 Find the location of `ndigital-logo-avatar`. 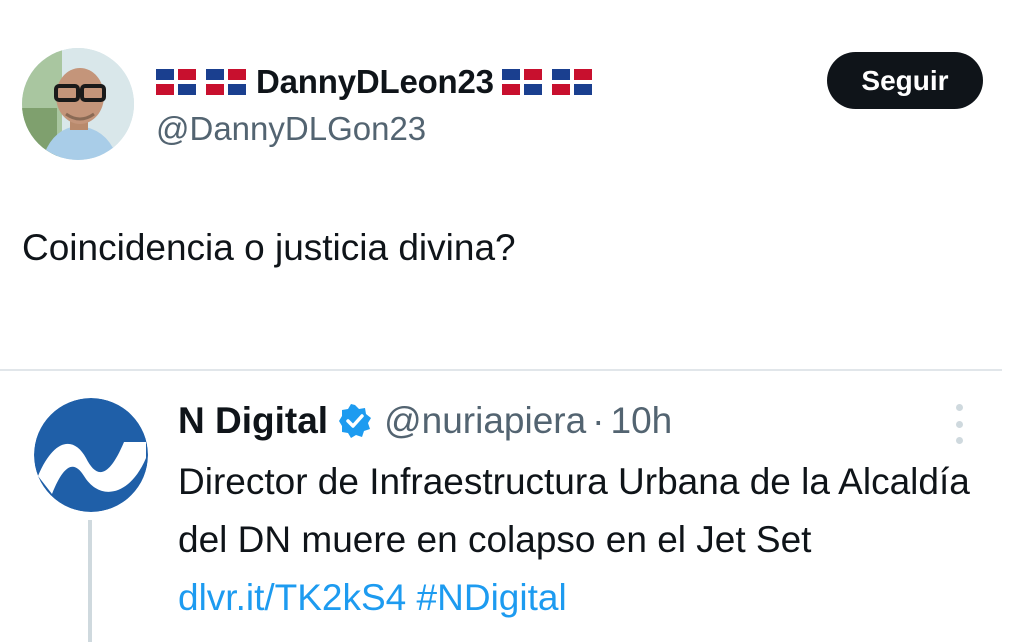

ndigital-logo-avatar is located at coordinates (91, 455).